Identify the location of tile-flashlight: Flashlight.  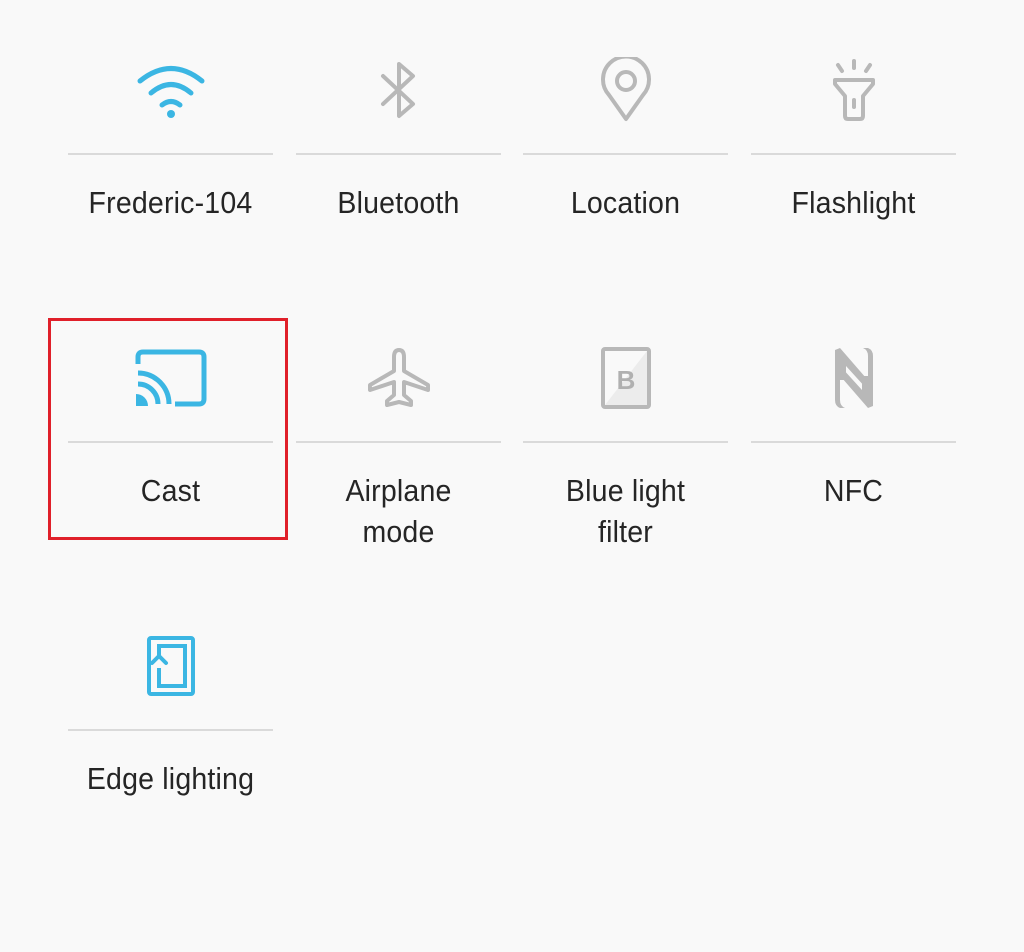
(853, 165).